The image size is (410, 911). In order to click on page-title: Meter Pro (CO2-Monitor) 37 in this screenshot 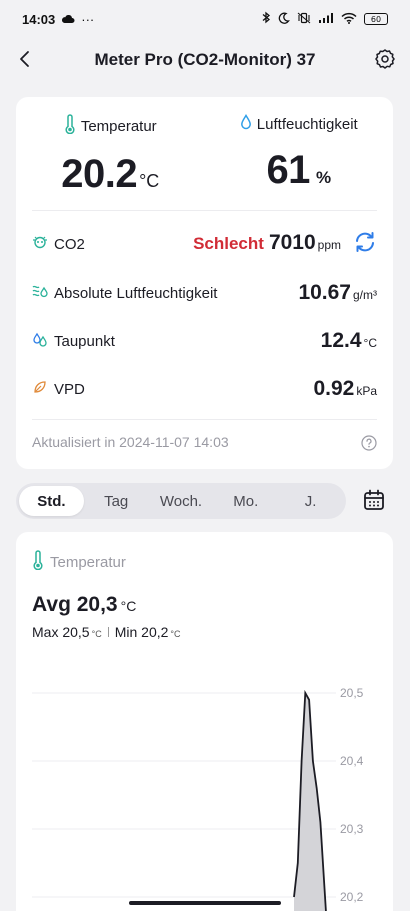, I will do `click(205, 59)`.